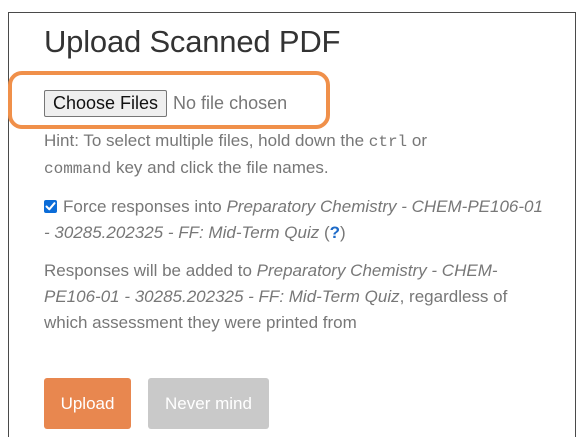  What do you see at coordinates (106, 103) in the screenshot?
I see `choose-files-button: Choose Files` at bounding box center [106, 103].